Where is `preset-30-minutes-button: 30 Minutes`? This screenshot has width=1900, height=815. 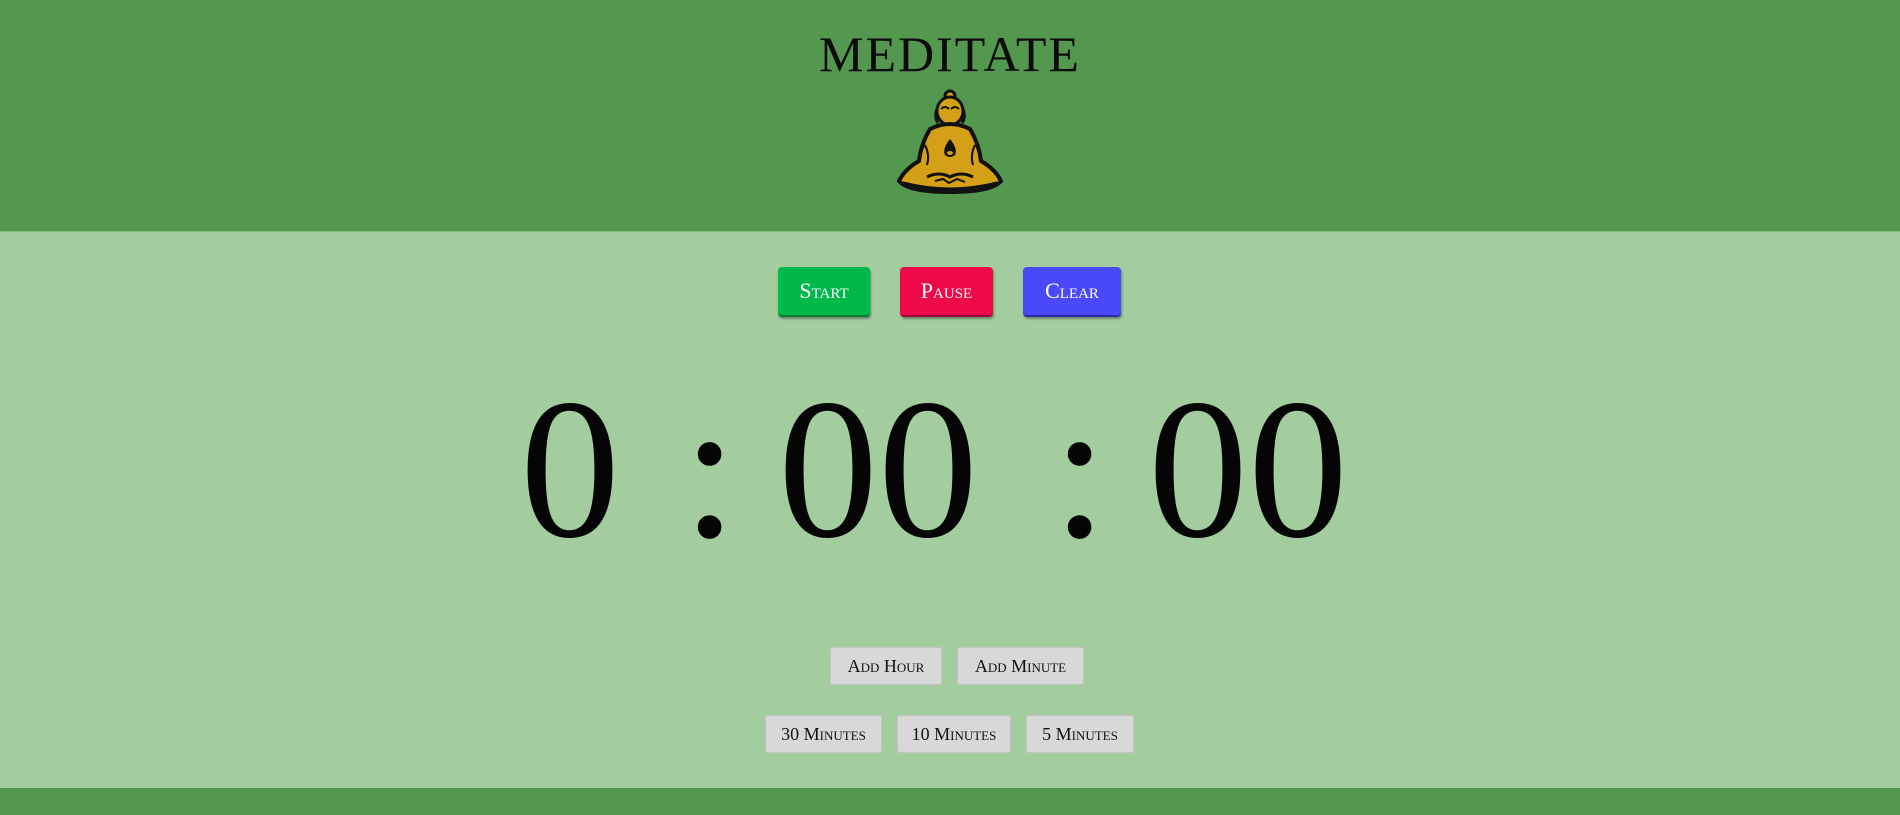 preset-30-minutes-button: 30 Minutes is located at coordinates (823, 734).